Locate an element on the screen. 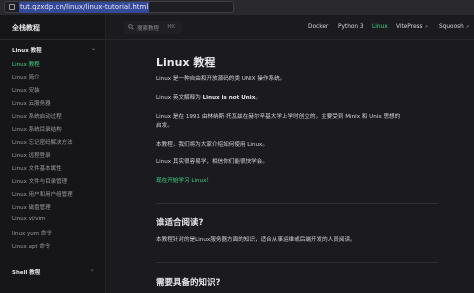 The image size is (474, 293). paragraph: 本教程，我们将为大家介绍如何使用 Linux。 is located at coordinates (212, 145).